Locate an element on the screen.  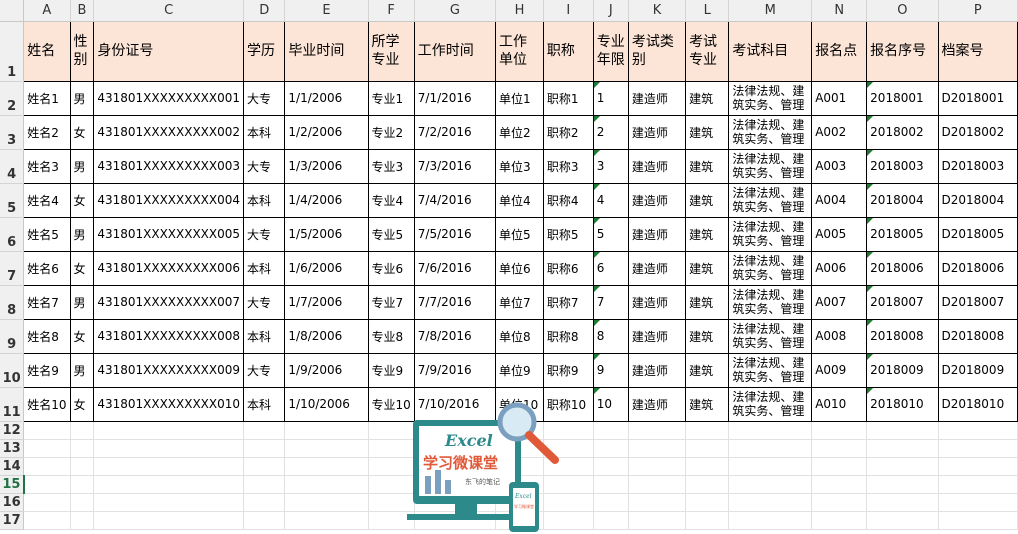
cell-E15 is located at coordinates (326, 484).